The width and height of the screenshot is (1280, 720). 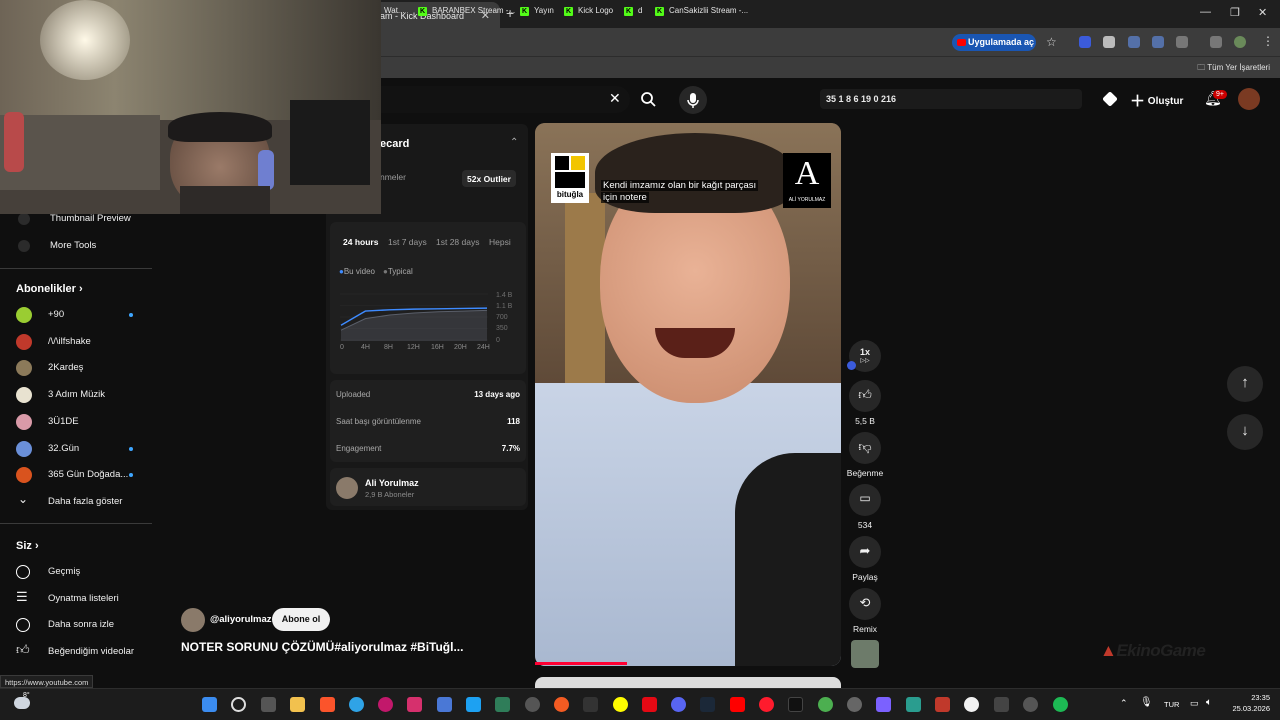 What do you see at coordinates (865, 604) in the screenshot?
I see `remix-button: ⟲` at bounding box center [865, 604].